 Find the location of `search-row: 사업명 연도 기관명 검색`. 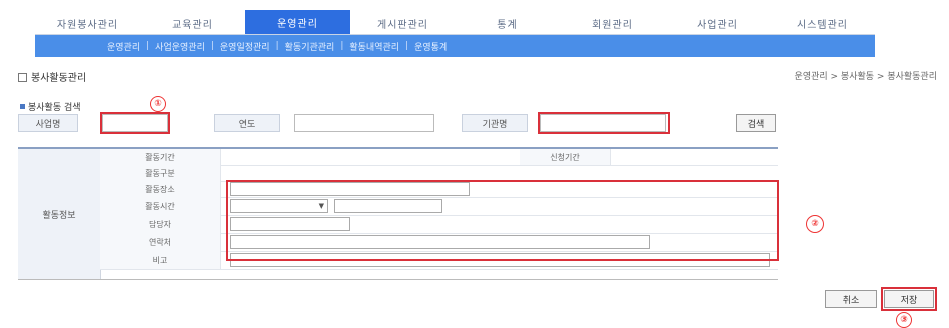

search-row: 사업명 연도 기관명 검색 is located at coordinates (408, 123).